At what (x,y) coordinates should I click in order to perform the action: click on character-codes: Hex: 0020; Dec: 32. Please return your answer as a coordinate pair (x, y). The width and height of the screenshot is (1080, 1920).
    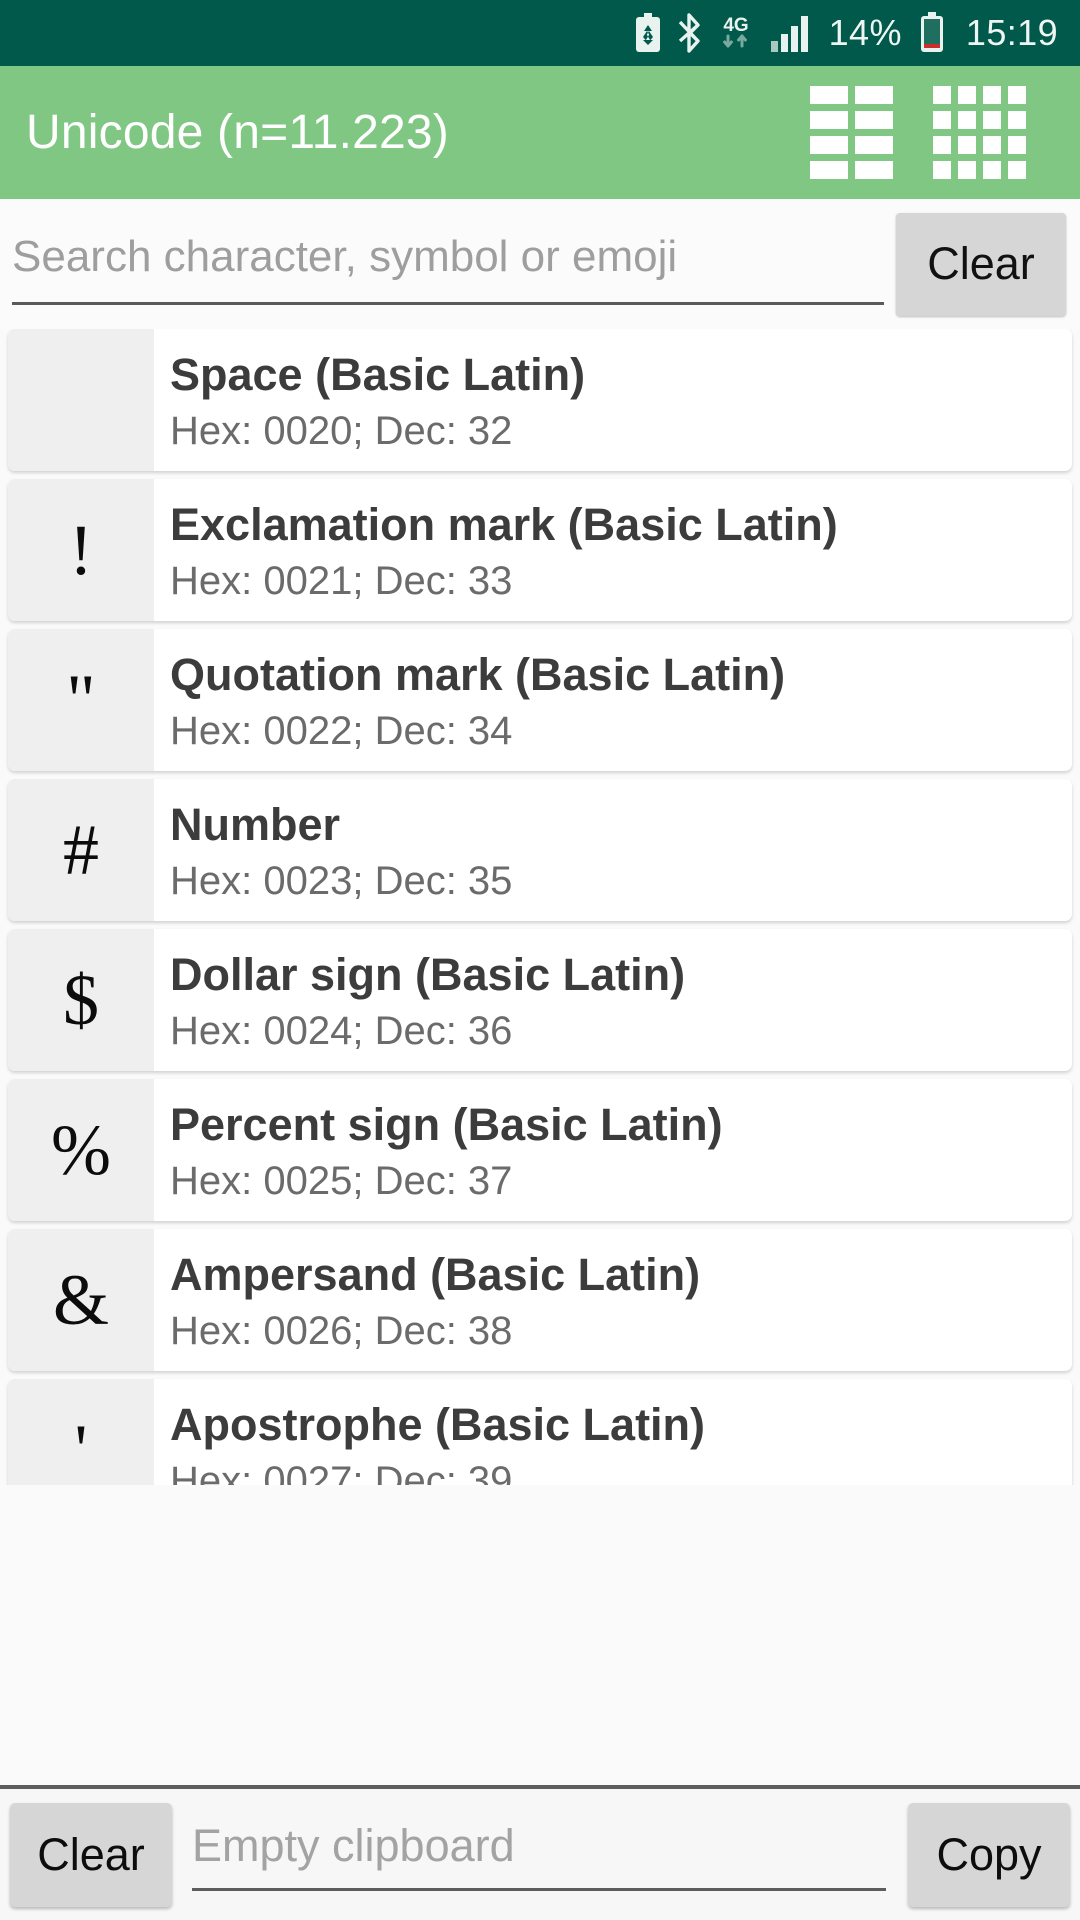
    Looking at the image, I should click on (341, 431).